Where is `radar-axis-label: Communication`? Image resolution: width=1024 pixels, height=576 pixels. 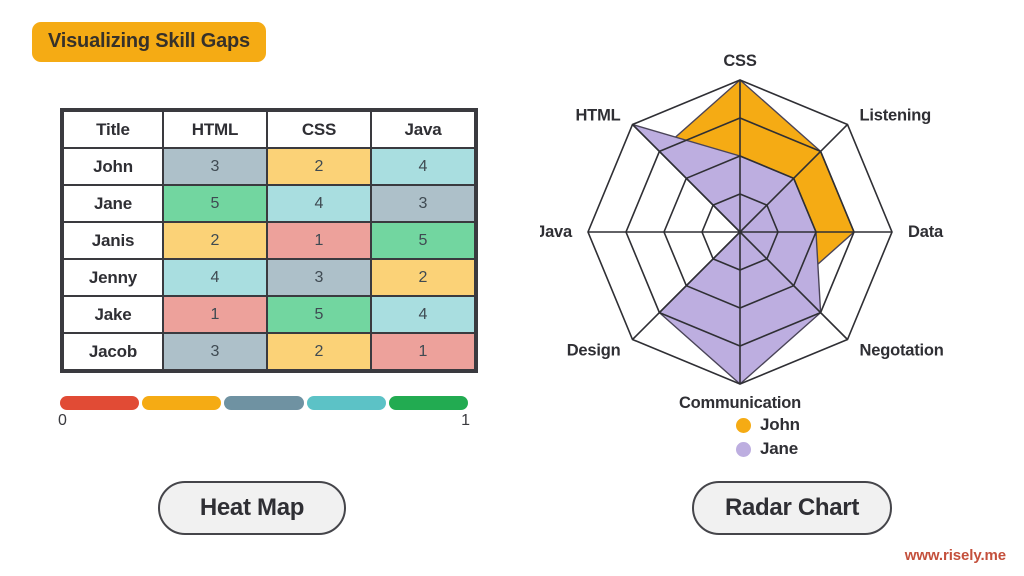 radar-axis-label: Communication is located at coordinates (740, 403).